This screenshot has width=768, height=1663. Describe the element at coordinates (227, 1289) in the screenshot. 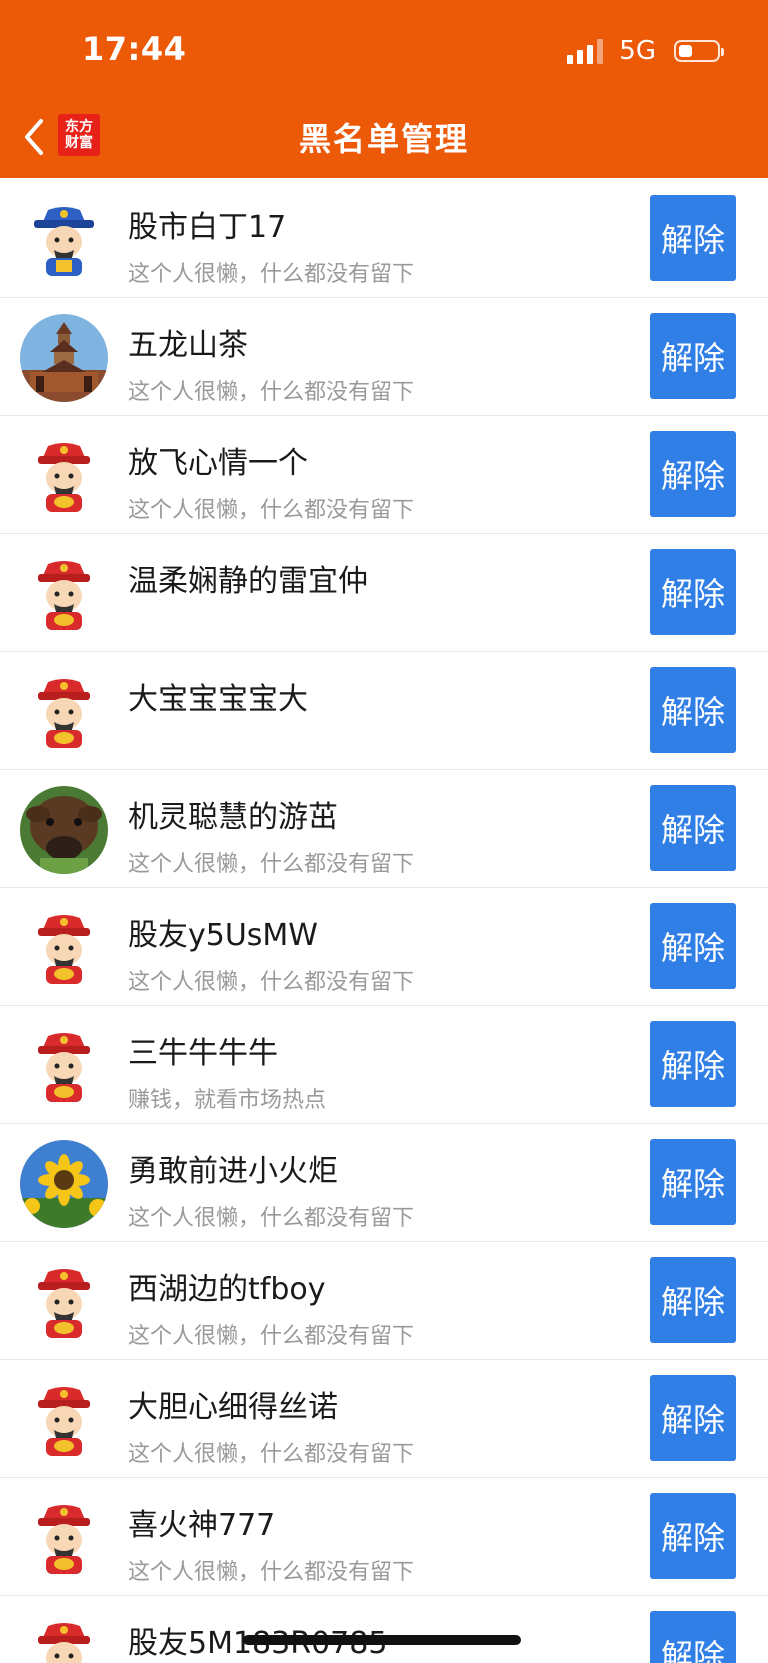

I see `user-name: 西湖边的tfboy` at that location.